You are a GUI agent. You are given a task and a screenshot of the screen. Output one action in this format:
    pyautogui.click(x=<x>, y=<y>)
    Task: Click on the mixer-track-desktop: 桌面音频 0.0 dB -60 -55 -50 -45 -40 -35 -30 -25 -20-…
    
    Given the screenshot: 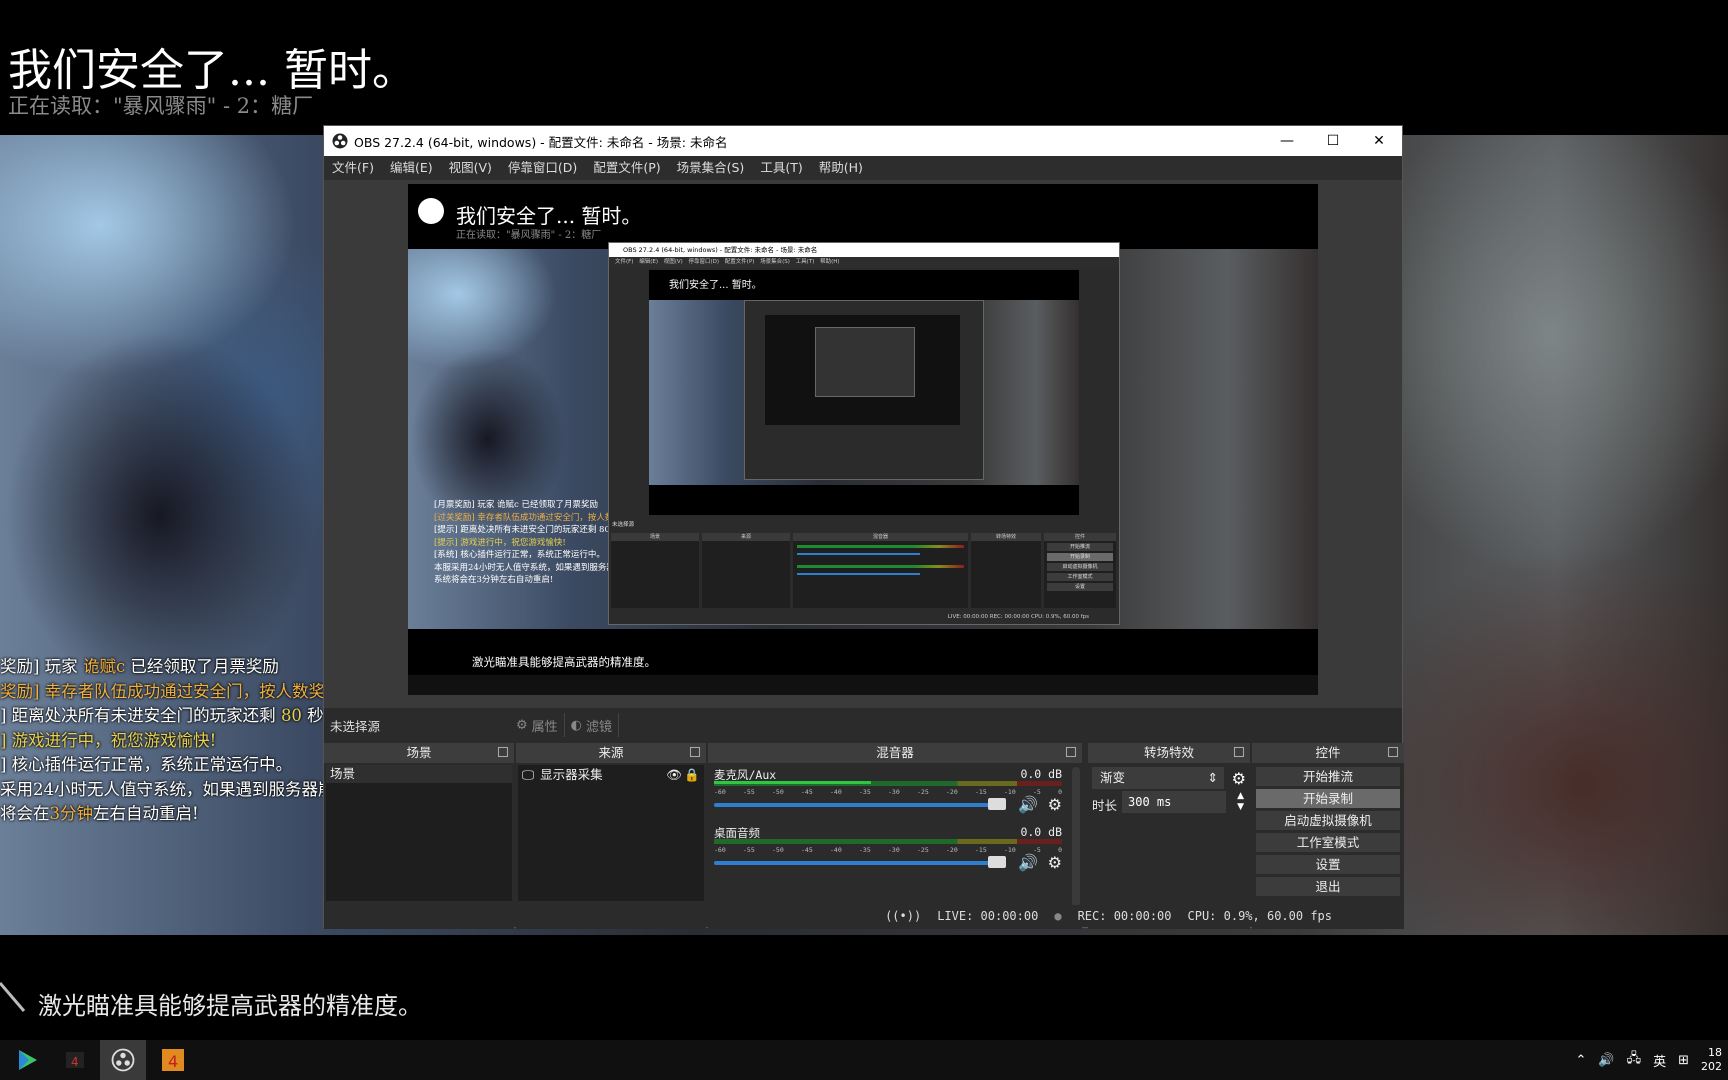 What is the action you would take?
    pyautogui.click(x=888, y=854)
    